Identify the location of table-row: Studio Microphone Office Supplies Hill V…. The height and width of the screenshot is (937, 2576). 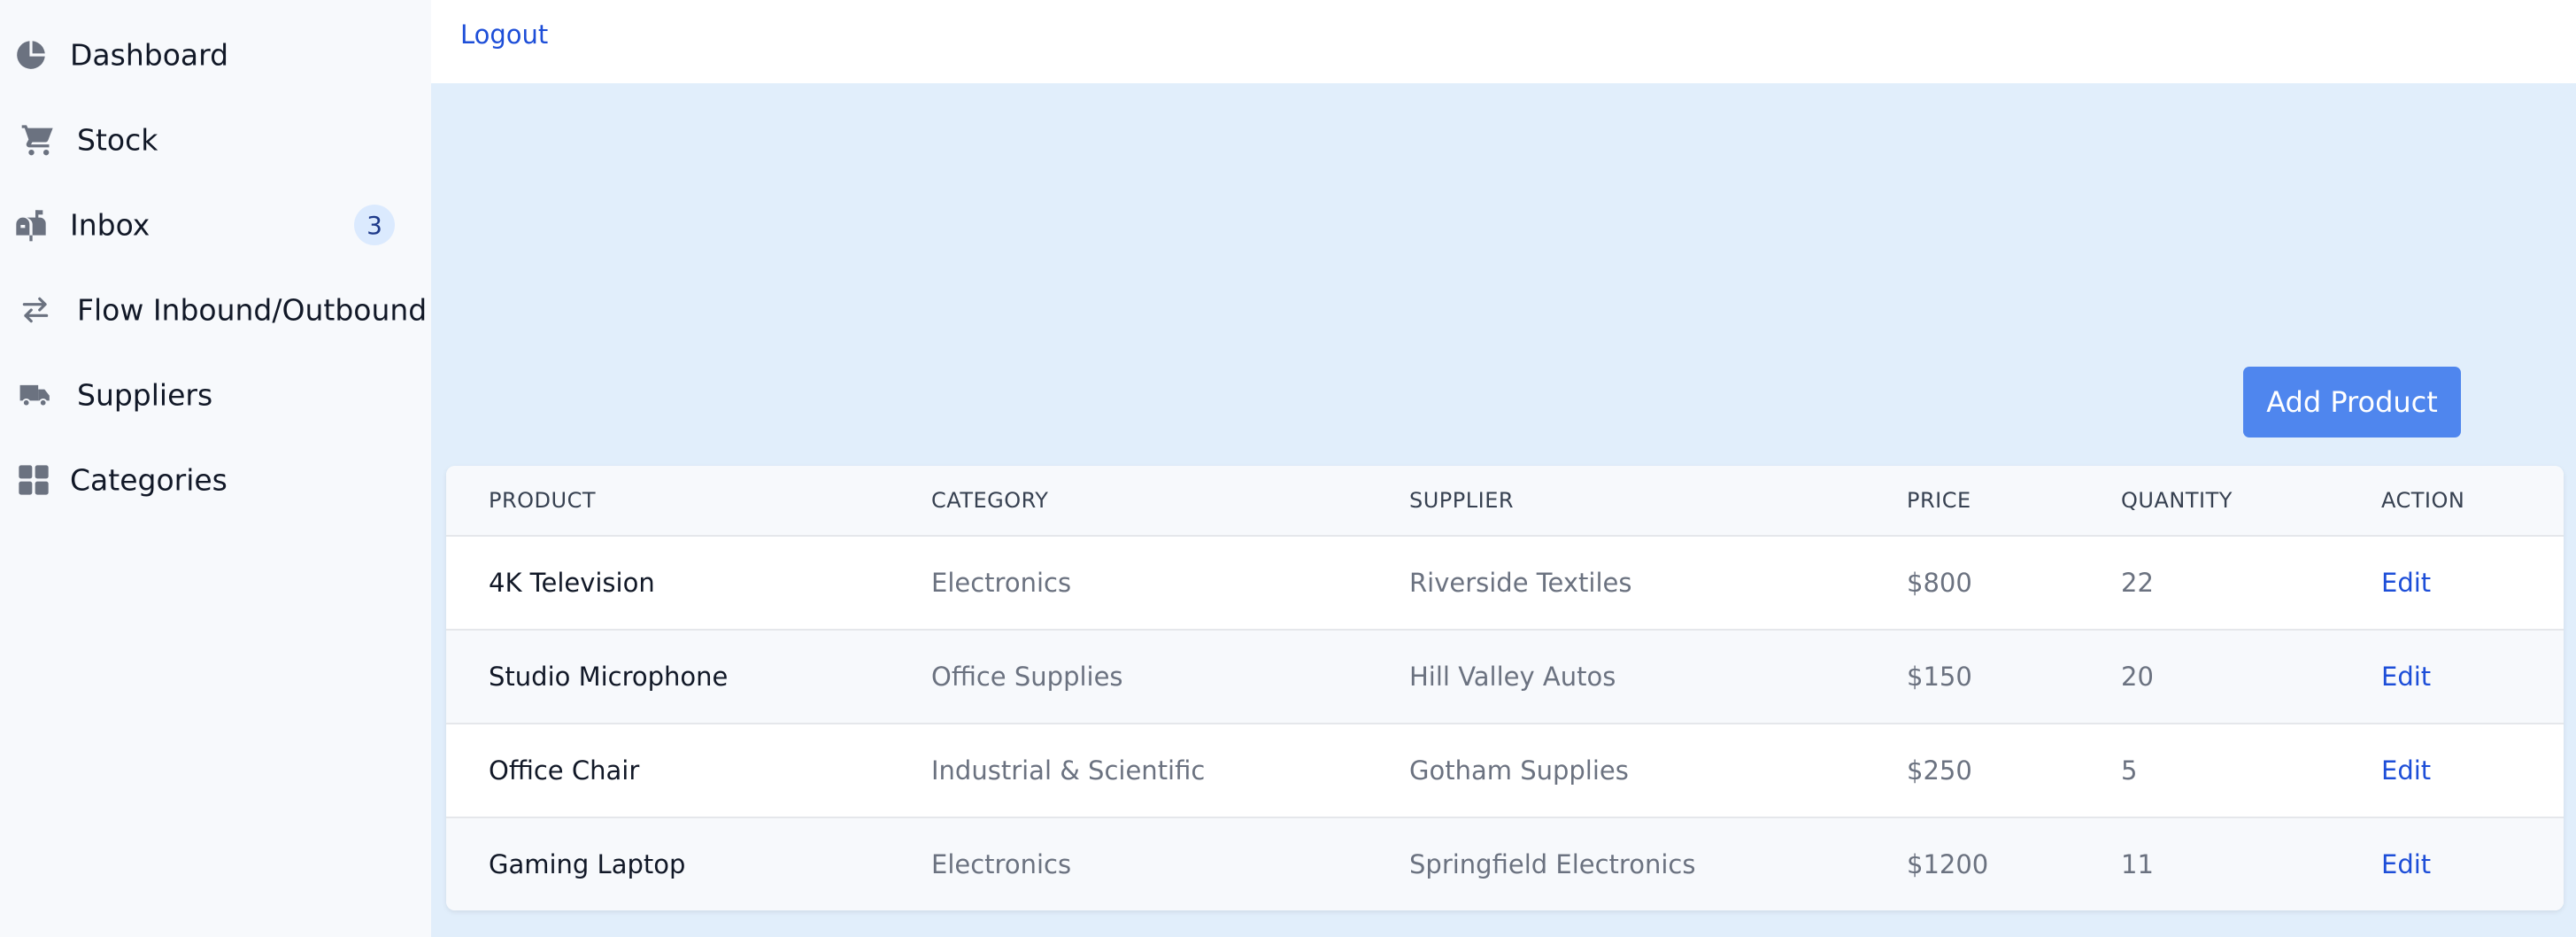
(1505, 676).